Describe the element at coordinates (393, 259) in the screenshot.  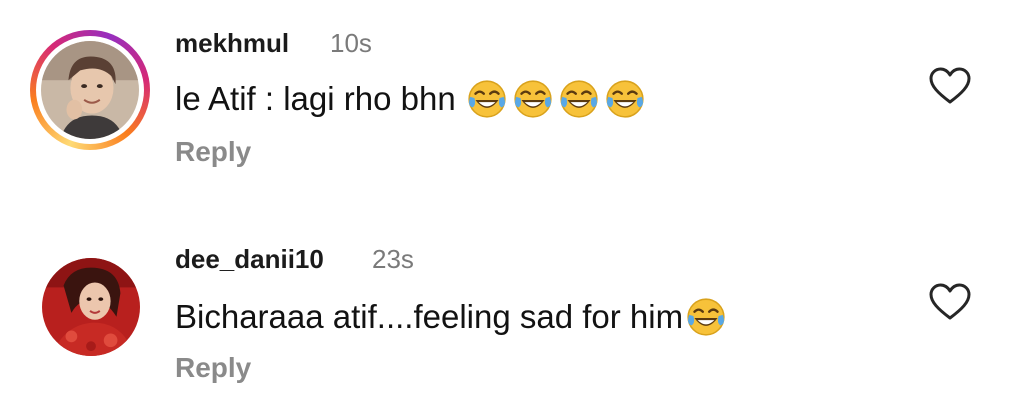
I see `comment-timestamp: 23s` at that location.